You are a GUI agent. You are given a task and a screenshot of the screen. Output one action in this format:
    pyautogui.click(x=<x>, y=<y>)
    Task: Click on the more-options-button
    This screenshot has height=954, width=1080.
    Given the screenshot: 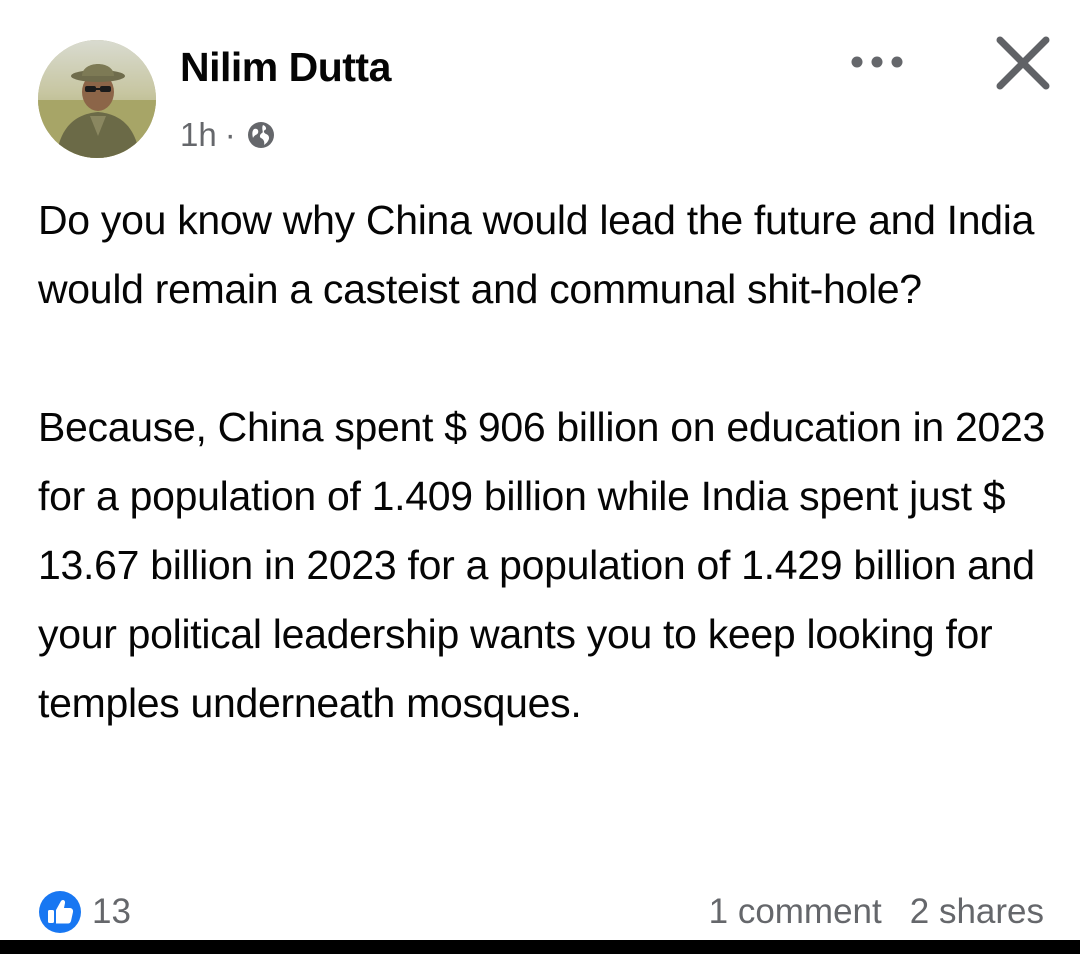 What is the action you would take?
    pyautogui.click(x=877, y=62)
    